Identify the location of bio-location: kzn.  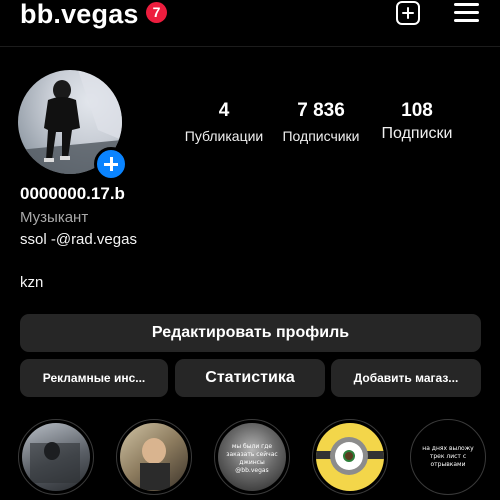
(32, 282).